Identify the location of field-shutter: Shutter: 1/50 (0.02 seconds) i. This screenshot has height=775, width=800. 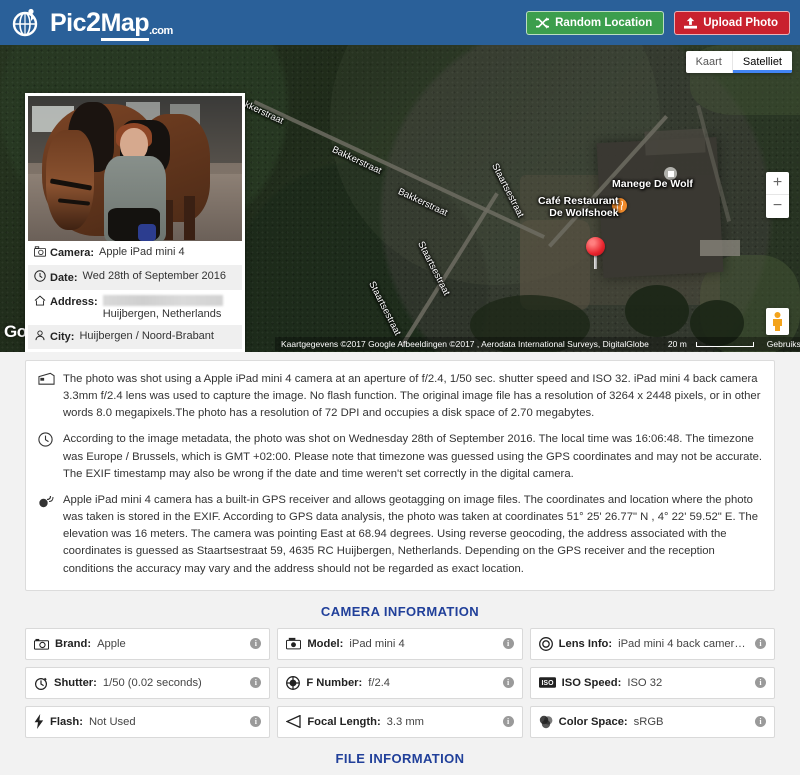
(148, 682).